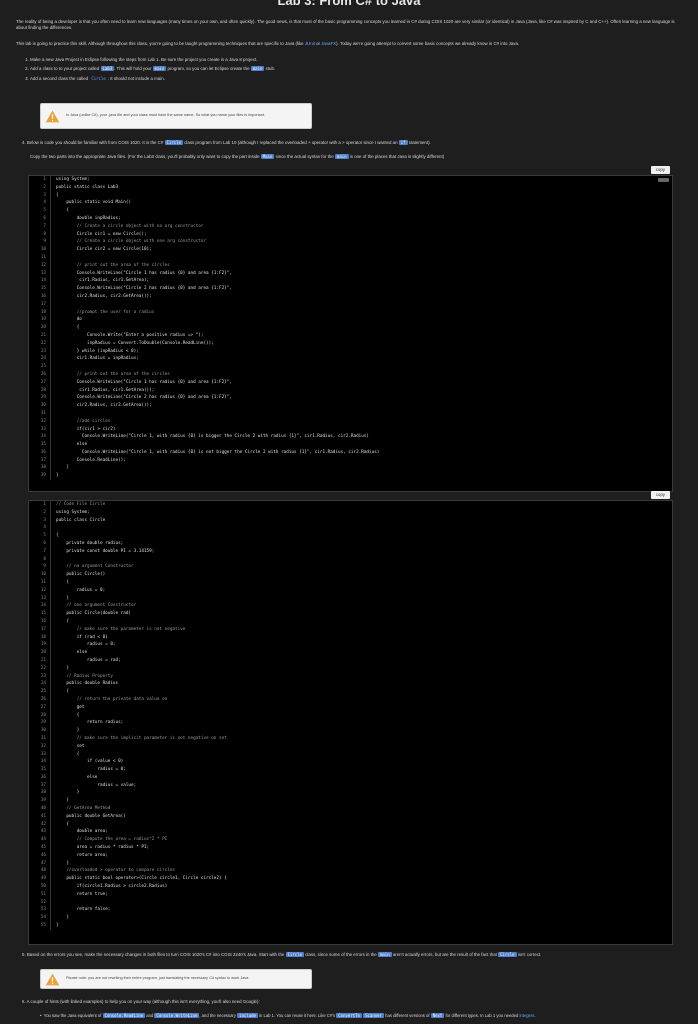  I want to click on code-line: 38 }, so click(350, 468).